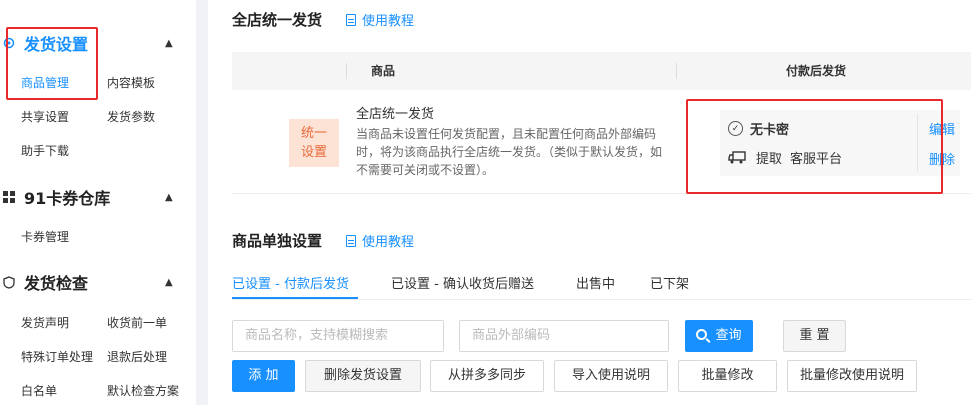 This screenshot has height=405, width=971. I want to click on tab-after-receipt-gift: 已设置 - 确认收货后赠送, so click(462, 282).